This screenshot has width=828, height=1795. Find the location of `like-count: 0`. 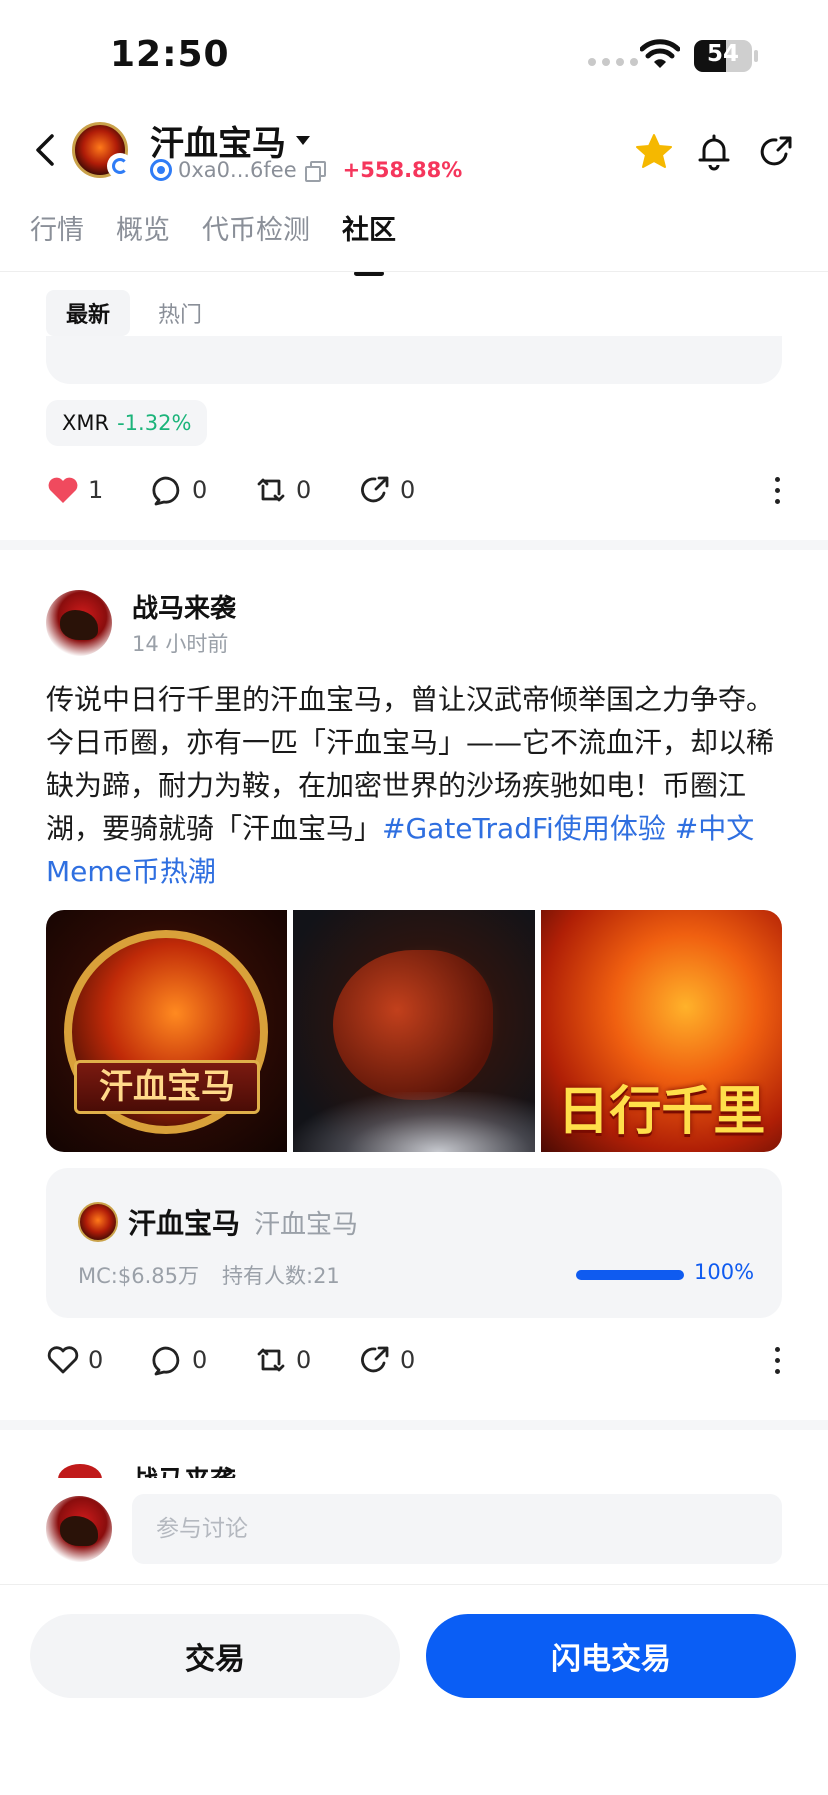

like-count: 0 is located at coordinates (96, 1360).